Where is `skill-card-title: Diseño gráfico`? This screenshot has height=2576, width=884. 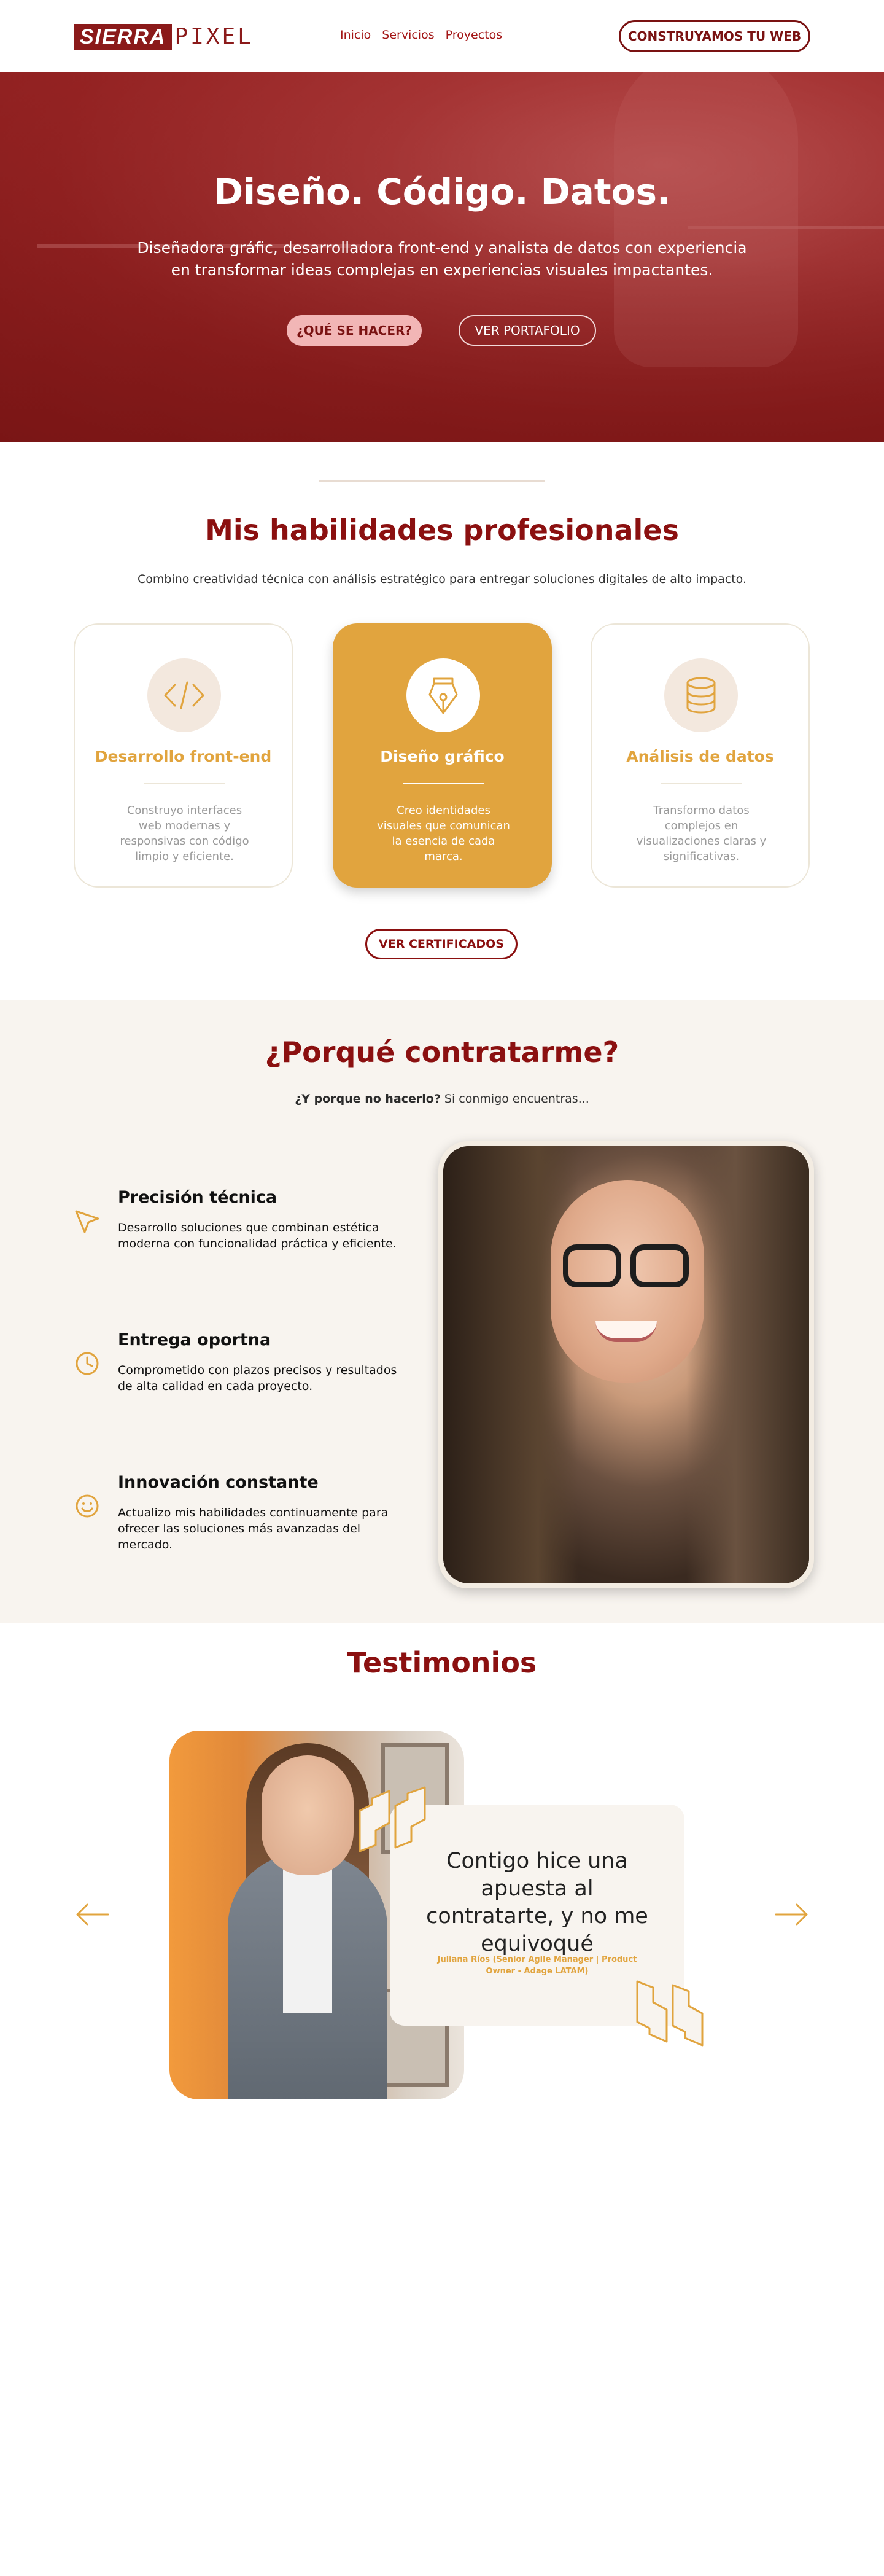 skill-card-title: Diseño gráfico is located at coordinates (443, 756).